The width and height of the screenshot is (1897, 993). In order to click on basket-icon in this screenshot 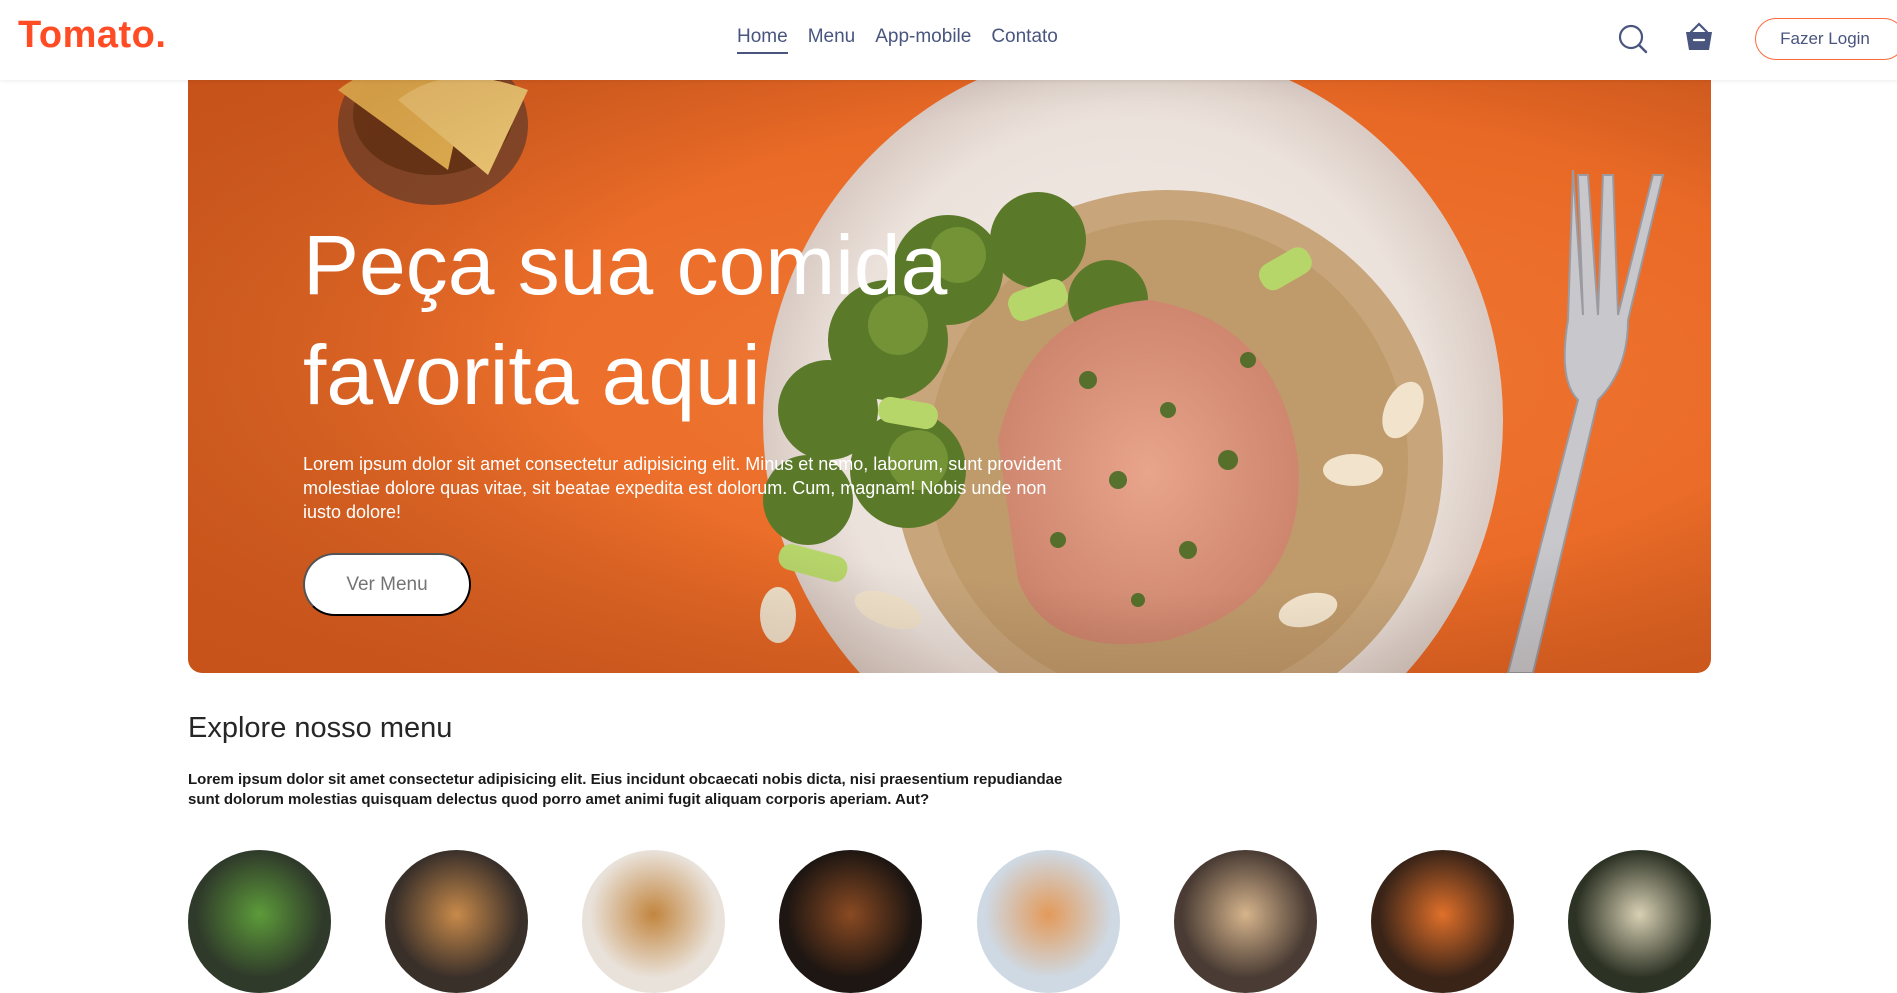, I will do `click(1699, 37)`.